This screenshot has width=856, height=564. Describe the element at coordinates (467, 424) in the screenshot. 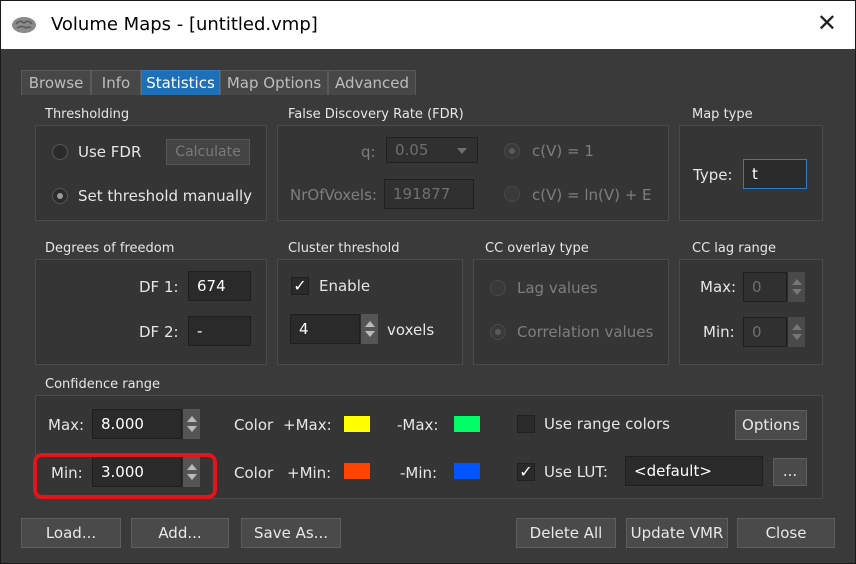

I see `neg-max-color-swatch` at that location.